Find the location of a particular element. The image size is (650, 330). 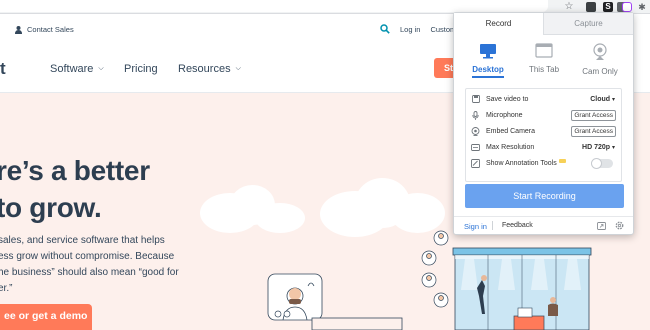

gear-icon is located at coordinates (619, 225).